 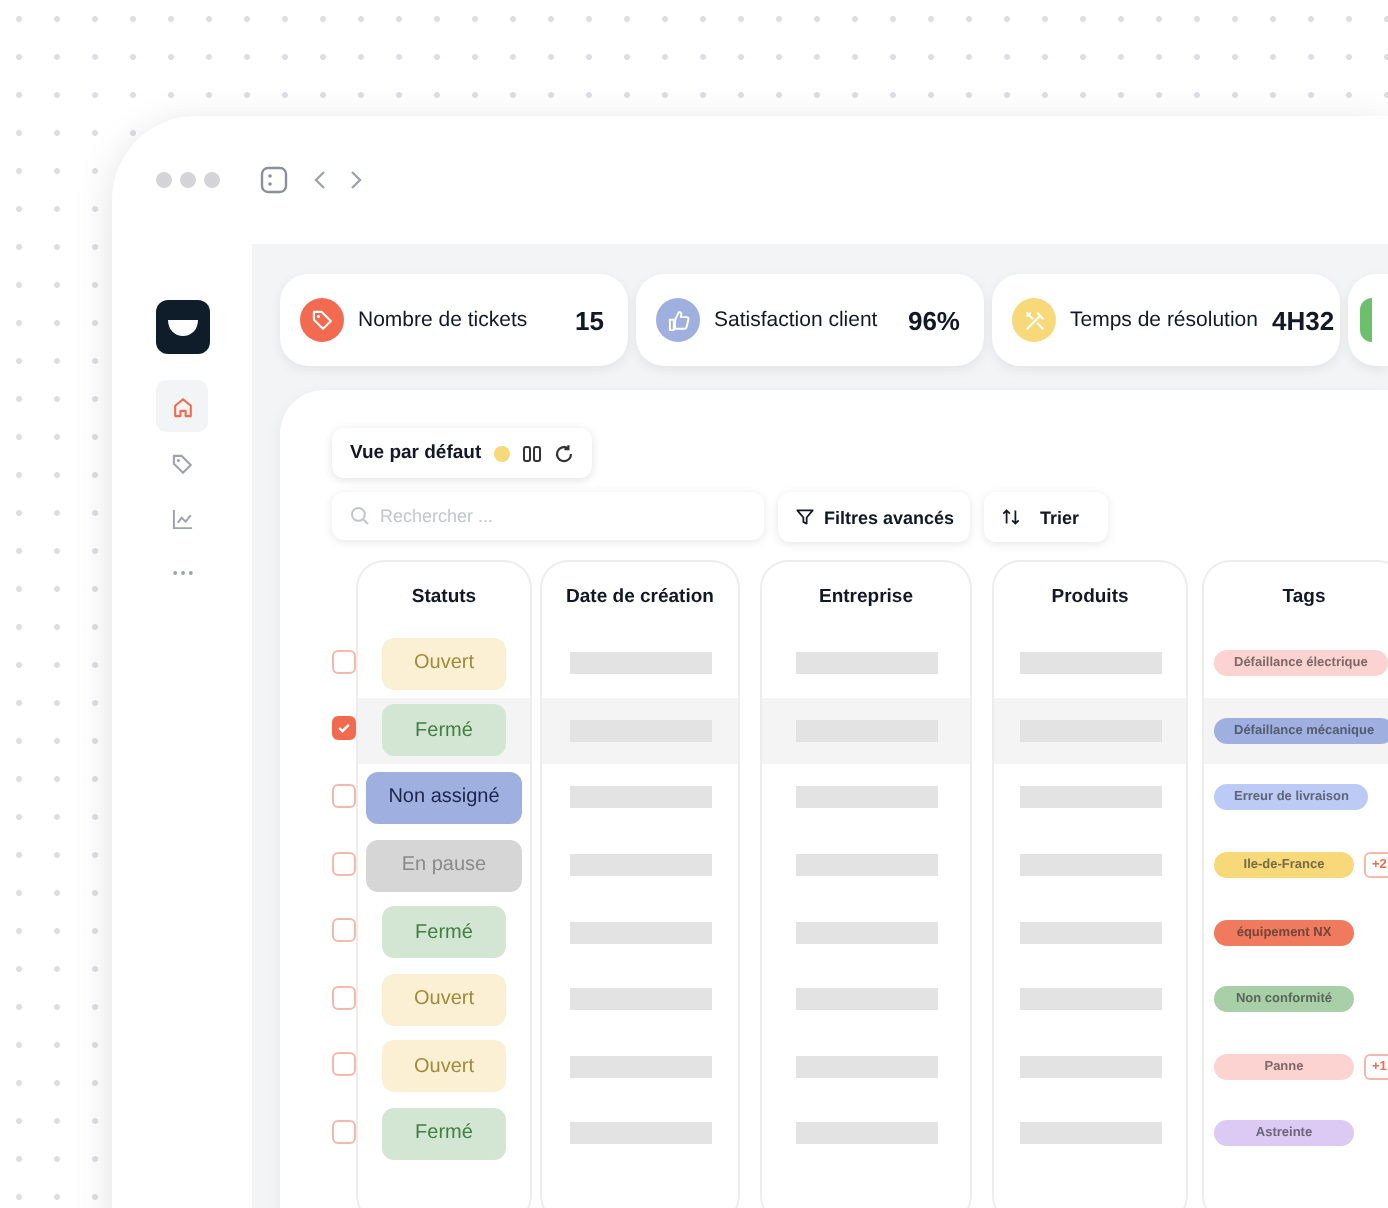 I want to click on sidebar-toggle-icon, so click(x=274, y=180).